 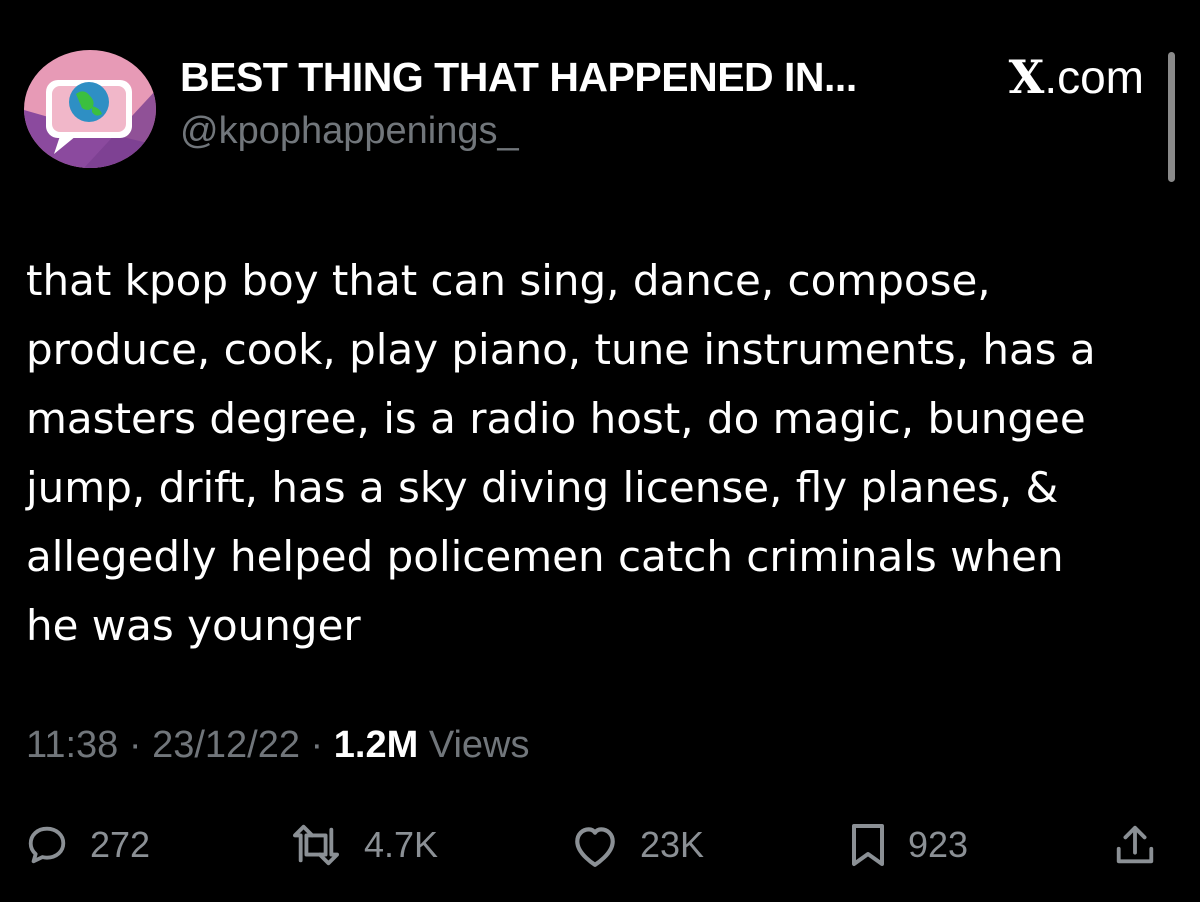 What do you see at coordinates (1026, 77) in the screenshot?
I see `x-logo-letter: X` at bounding box center [1026, 77].